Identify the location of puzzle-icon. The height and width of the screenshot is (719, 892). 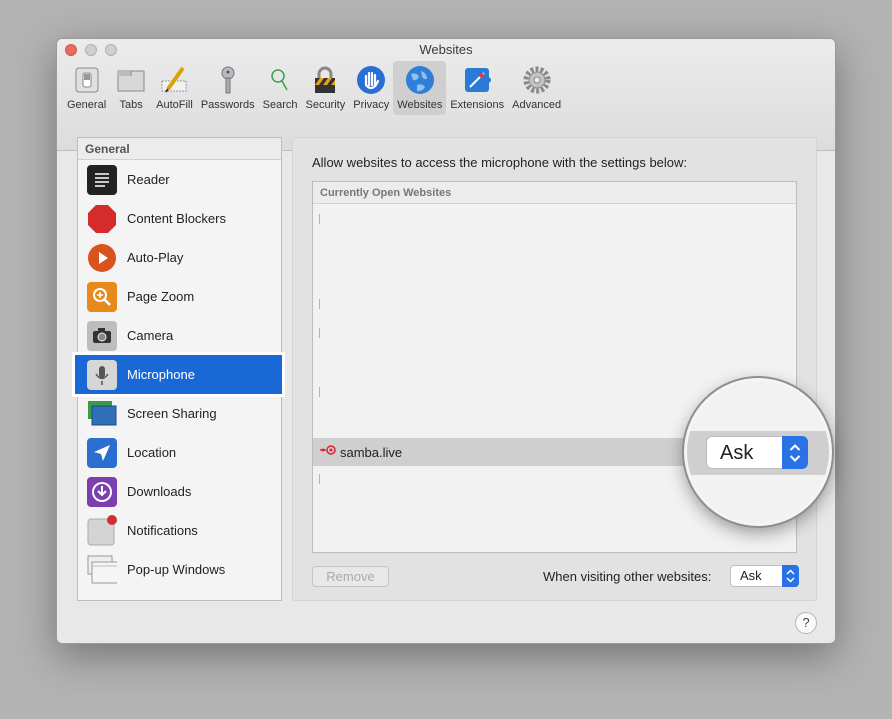
(477, 80).